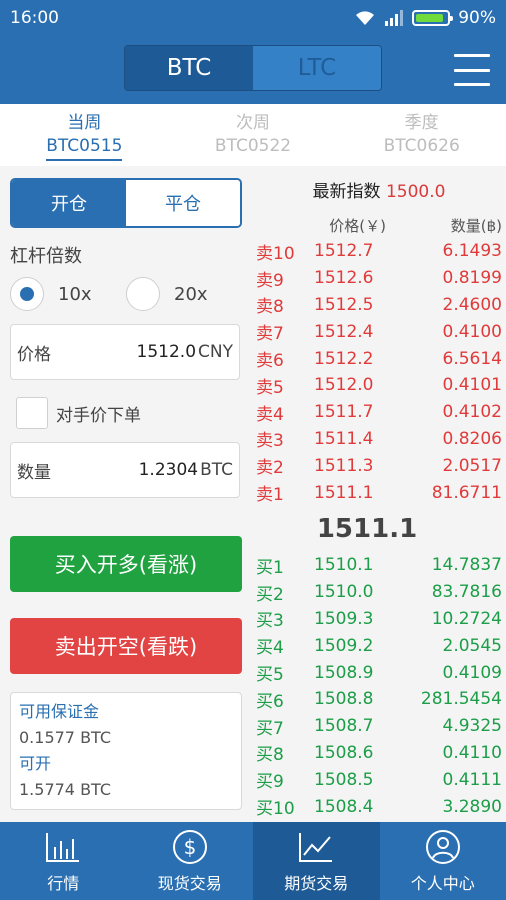 The width and height of the screenshot is (506, 900). Describe the element at coordinates (379, 358) in the screenshot. I see `ask-row: 卖6 1512.2 6.5614` at that location.